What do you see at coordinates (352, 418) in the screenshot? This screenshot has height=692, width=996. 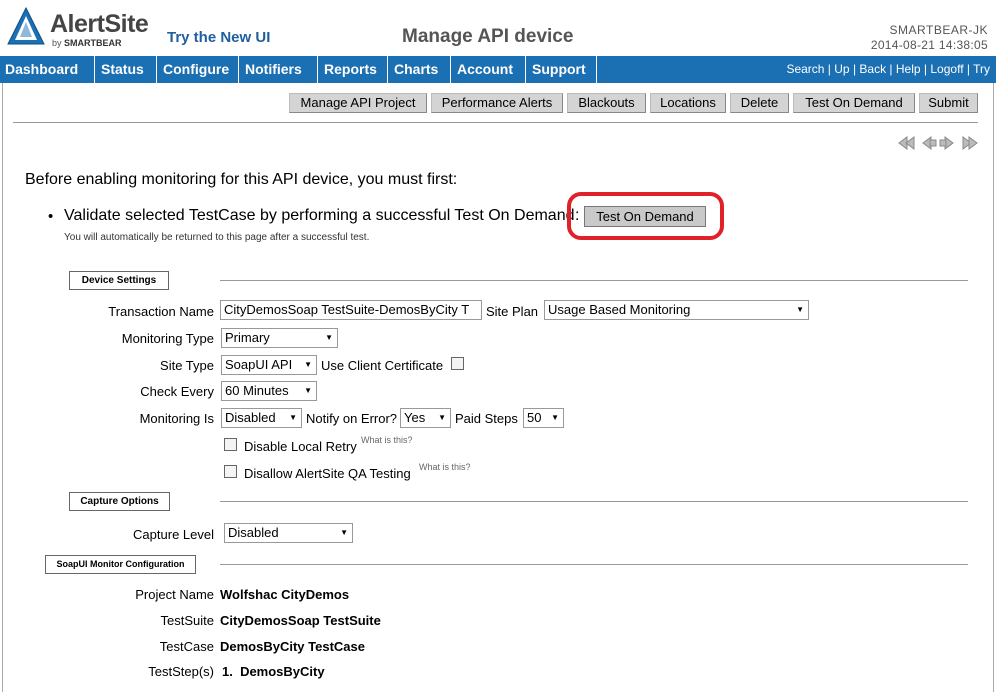 I see `notify-on-error-label: Notify on Error?` at bounding box center [352, 418].